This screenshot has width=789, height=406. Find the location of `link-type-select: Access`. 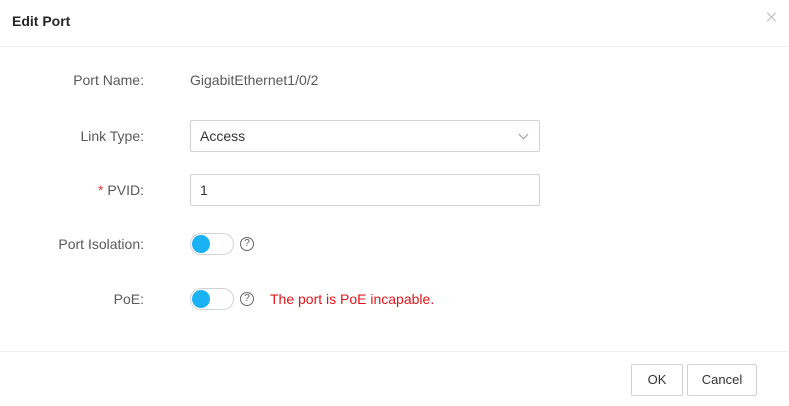

link-type-select: Access is located at coordinates (365, 136).